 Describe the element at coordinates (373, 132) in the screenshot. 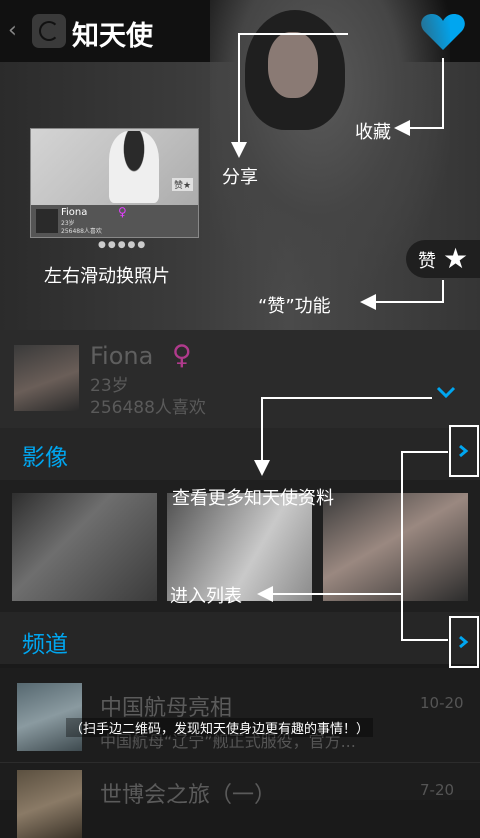

I see `favorite-tip: 收藏` at that location.